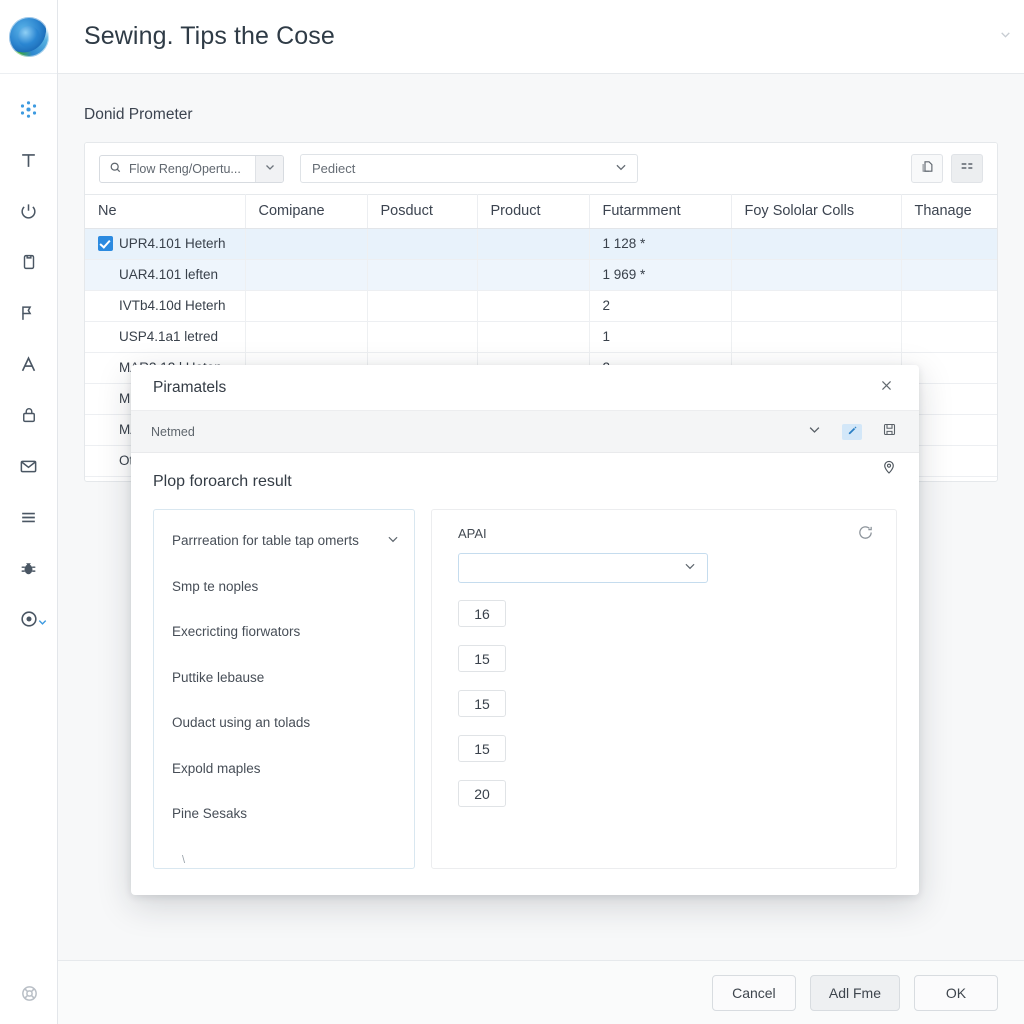  I want to click on rail-item-text-tool, so click(29, 160).